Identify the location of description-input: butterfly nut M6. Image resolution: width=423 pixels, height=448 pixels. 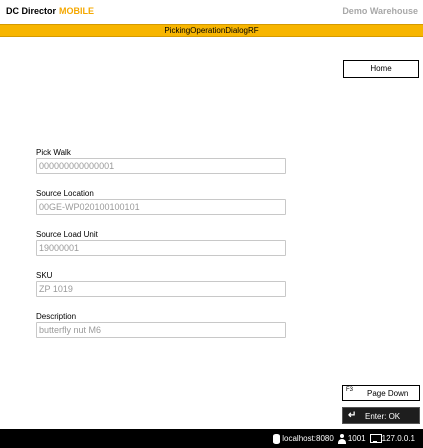
(161, 330).